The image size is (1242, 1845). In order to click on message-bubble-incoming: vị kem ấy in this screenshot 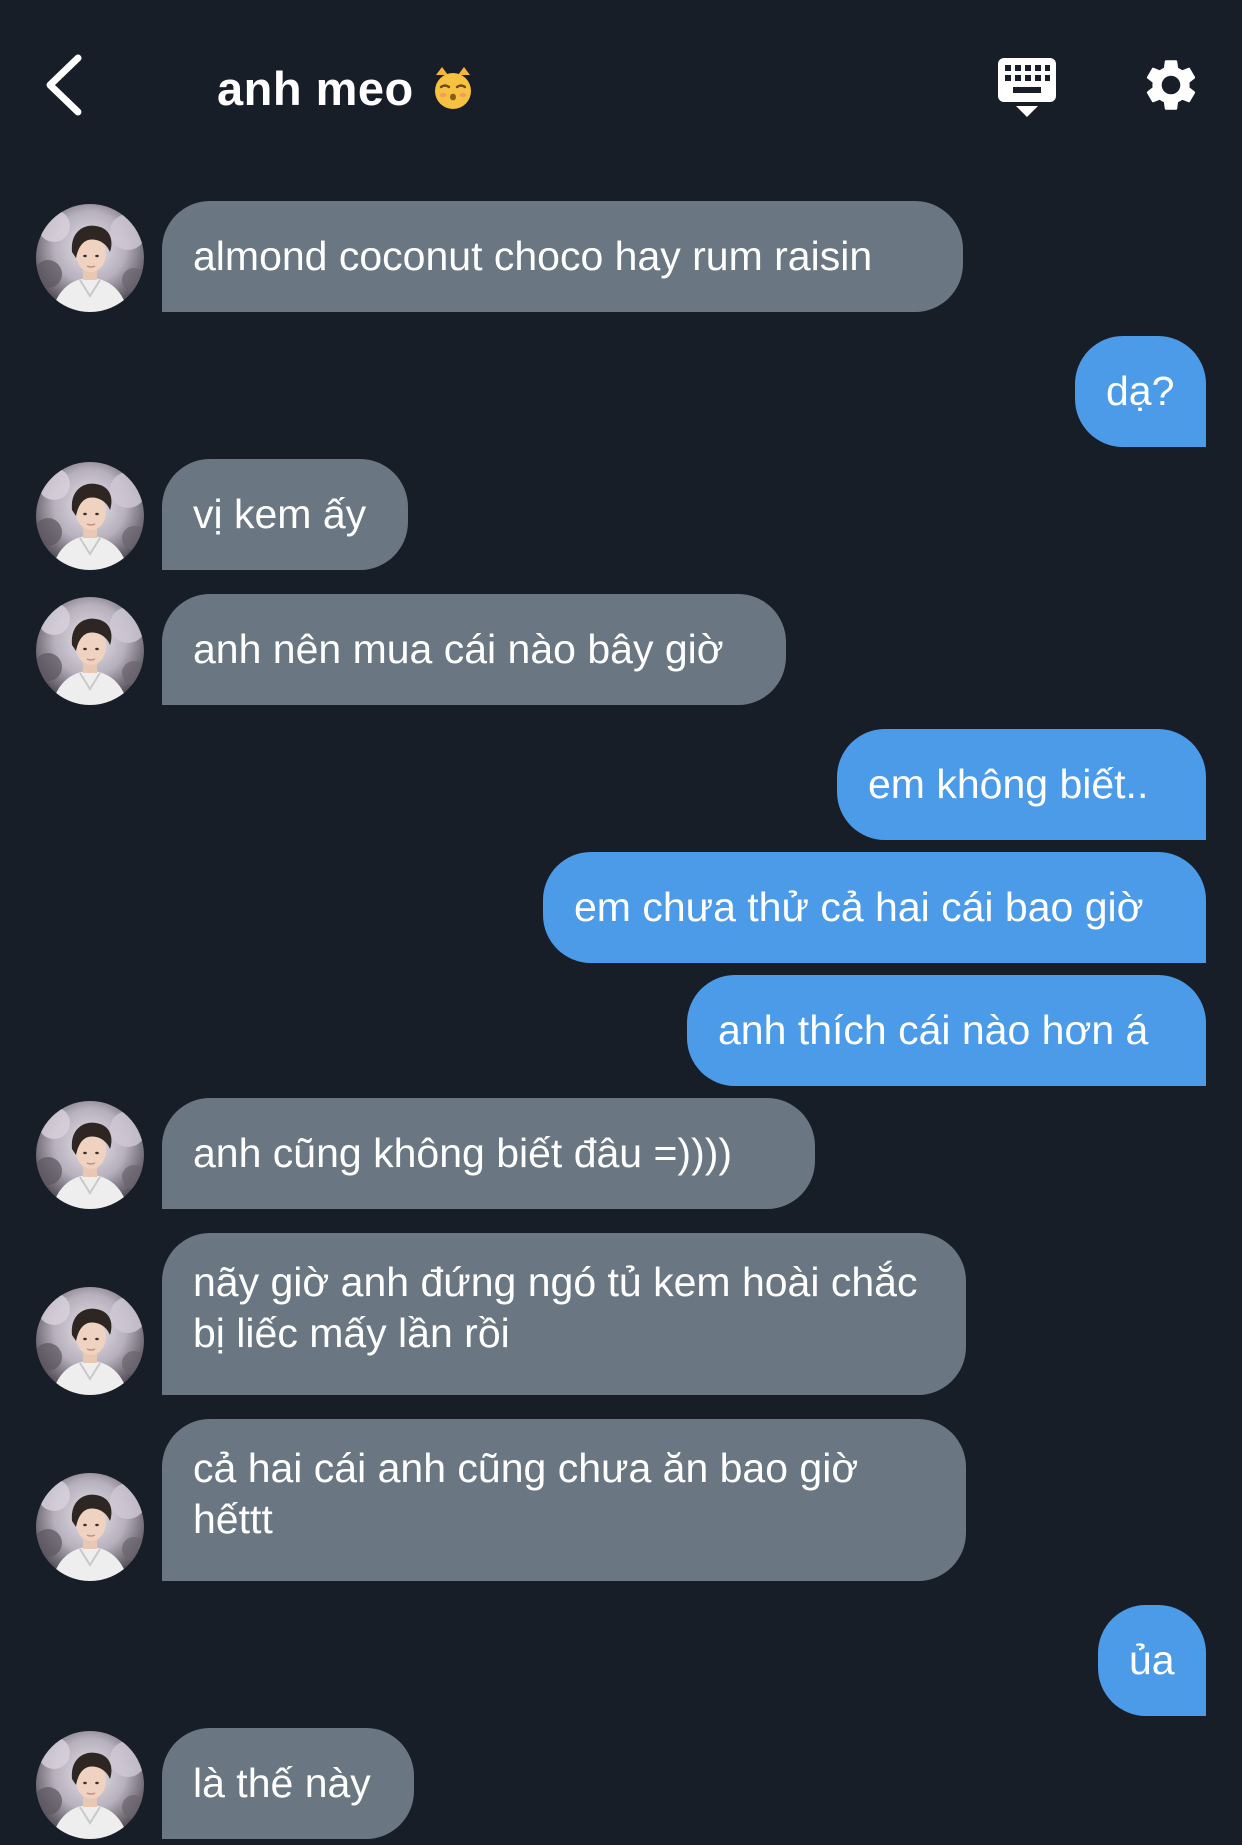, I will do `click(285, 514)`.